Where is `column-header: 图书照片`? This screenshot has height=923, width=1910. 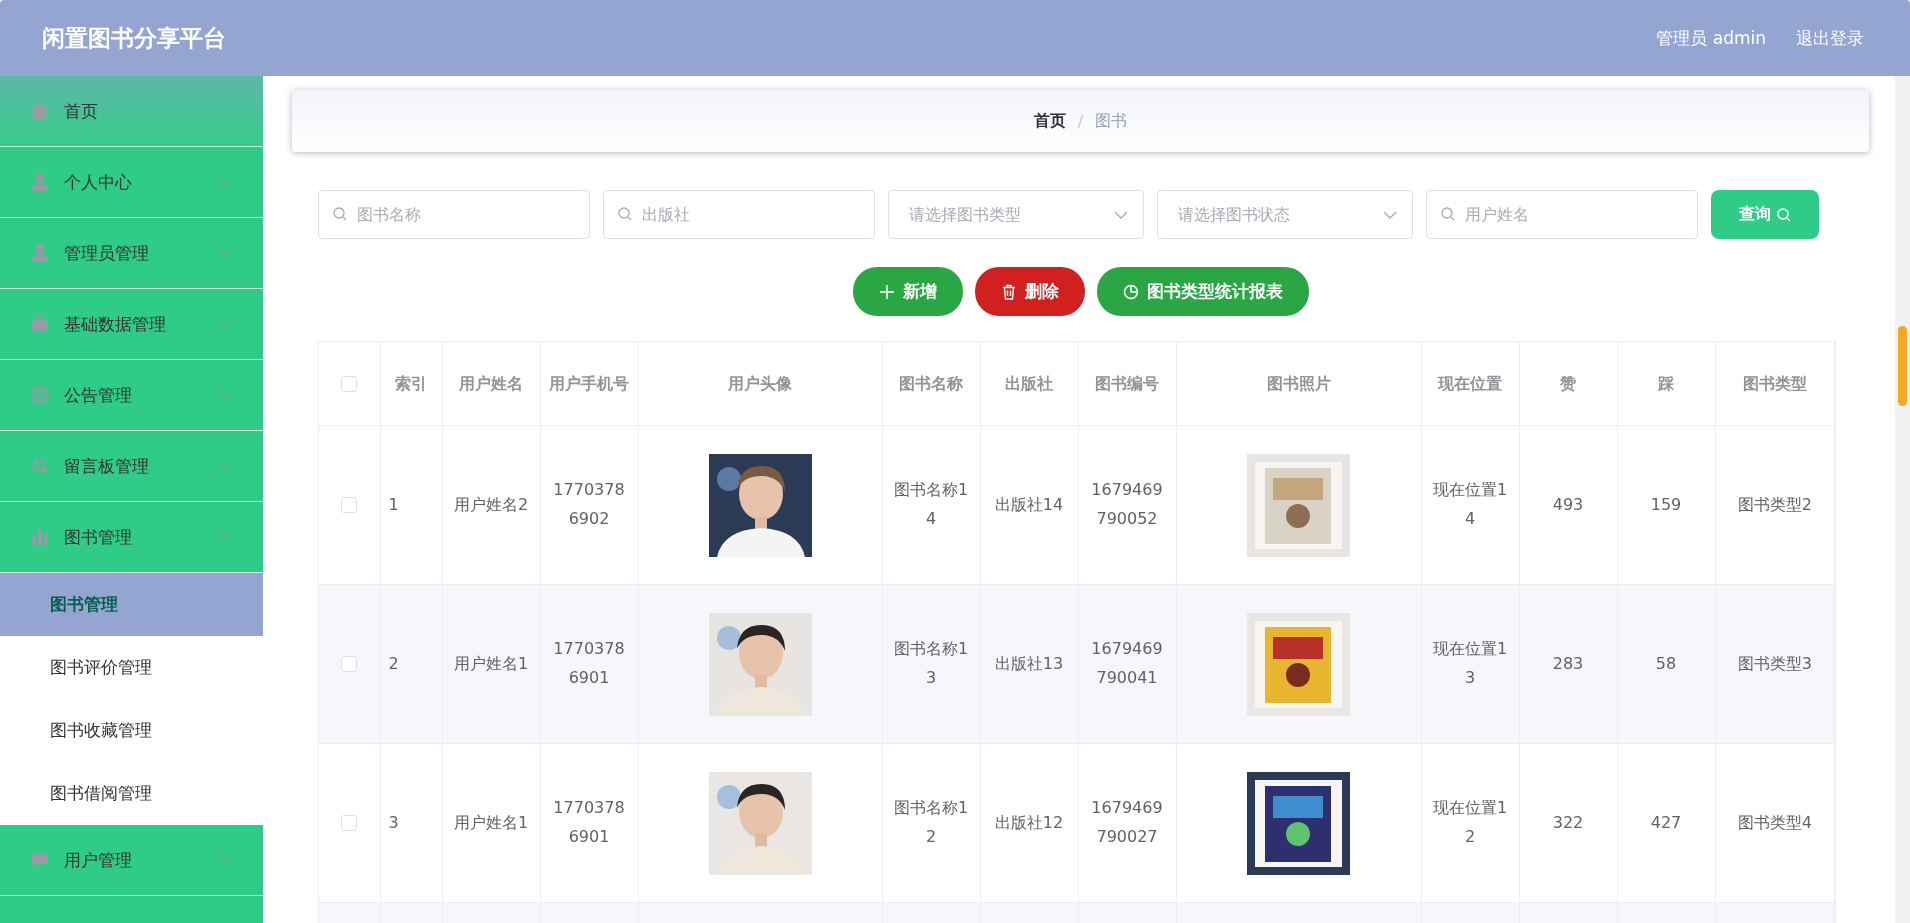 column-header: 图书照片 is located at coordinates (1298, 383).